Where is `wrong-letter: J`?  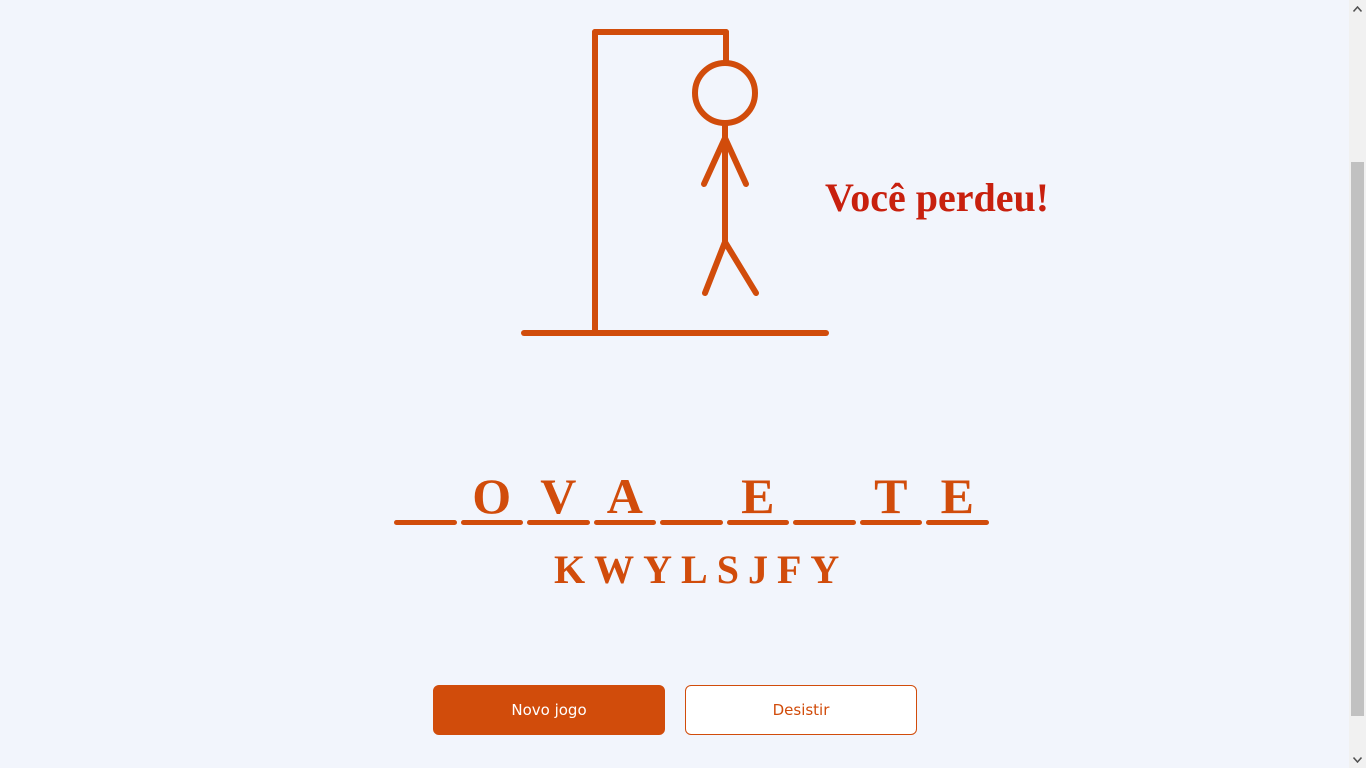 wrong-letter: J is located at coordinates (757, 569).